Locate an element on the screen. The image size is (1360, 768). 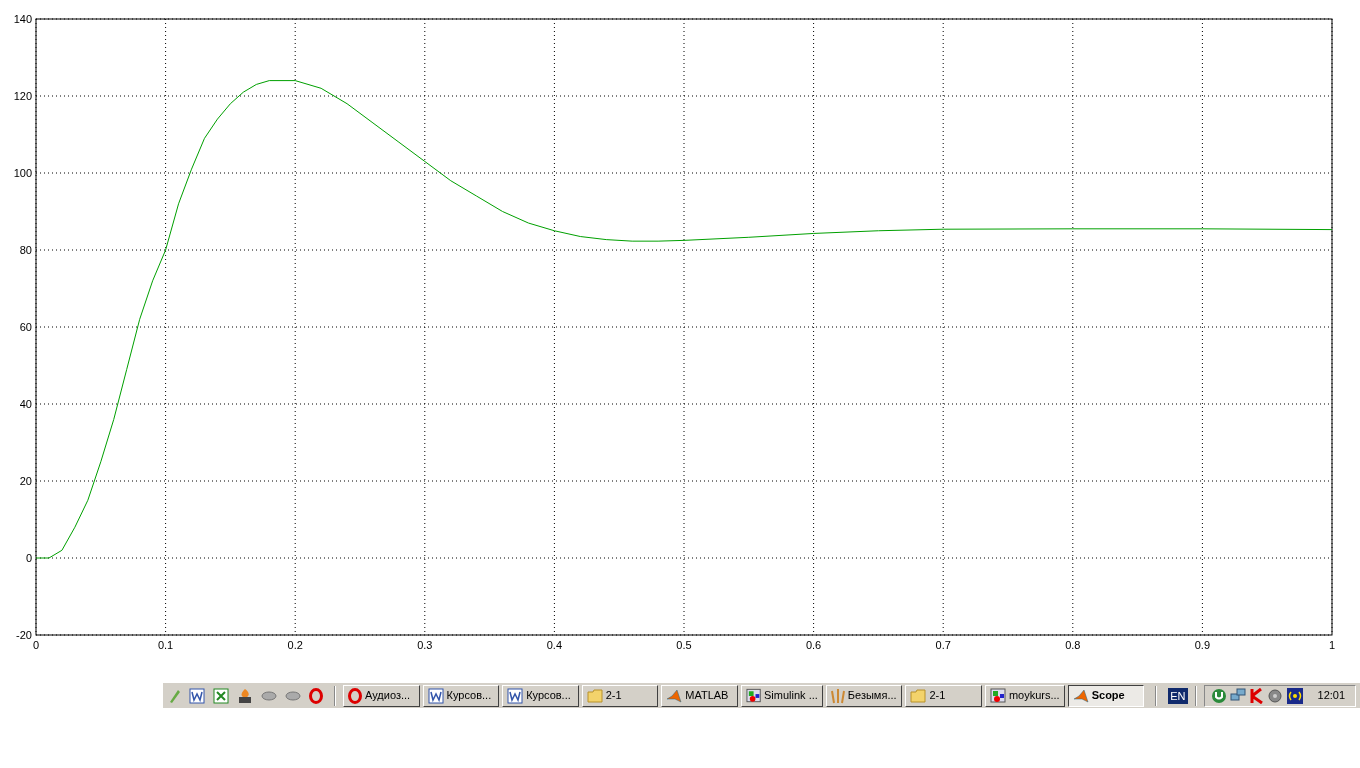
y-tick-label: -20 is located at coordinates (24, 635).